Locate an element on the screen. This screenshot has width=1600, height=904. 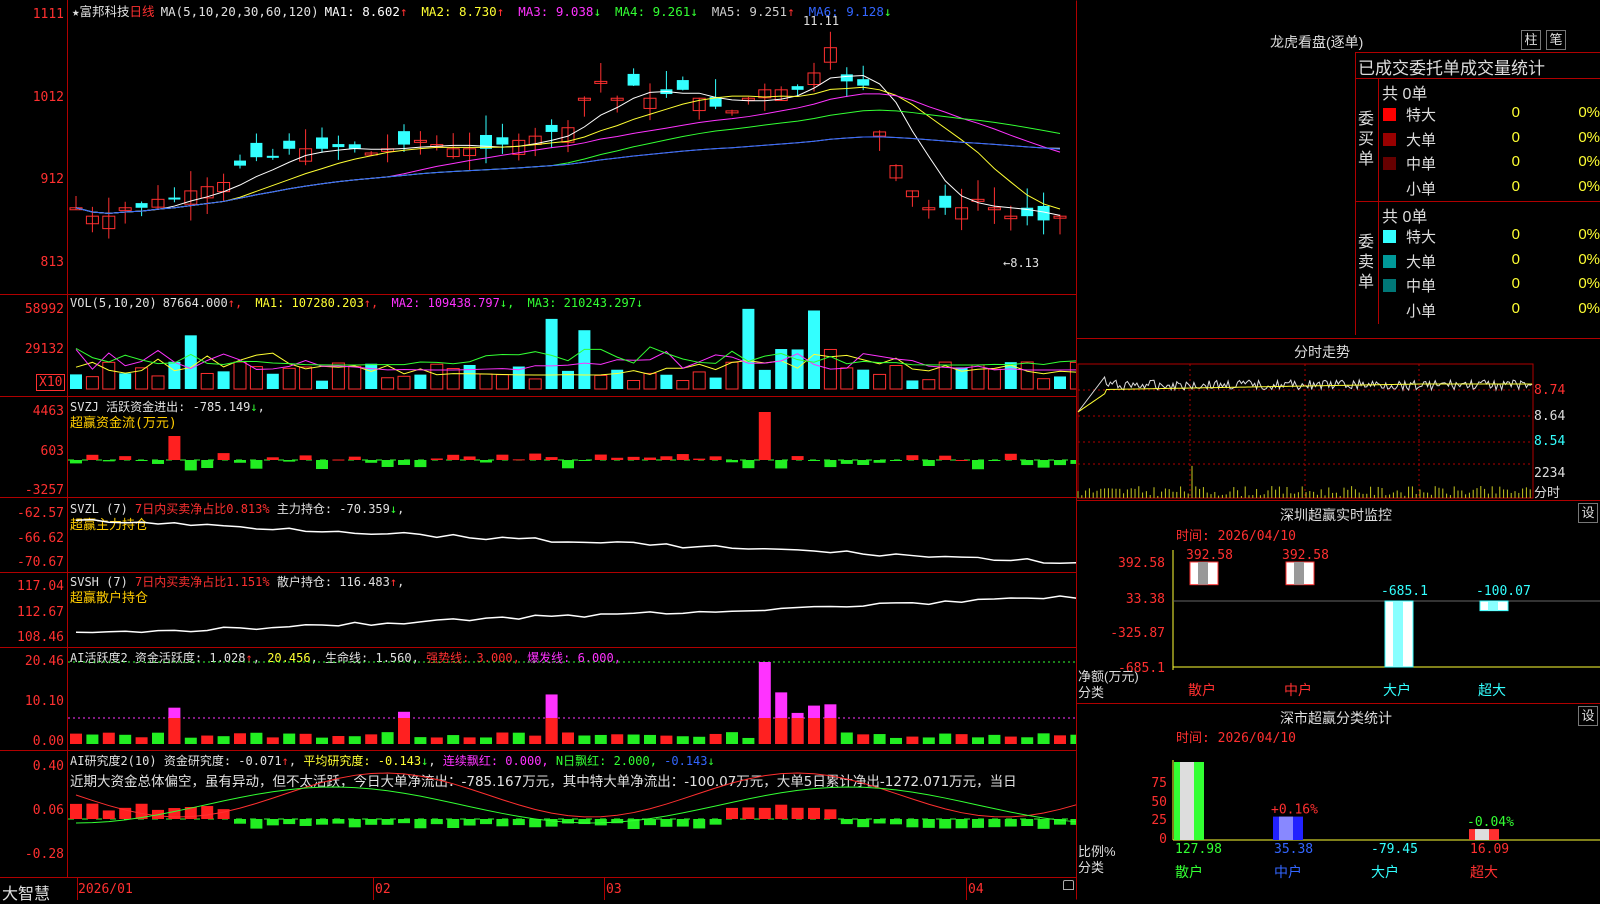
vol-y-tick: 29132 is located at coordinates (44, 349).